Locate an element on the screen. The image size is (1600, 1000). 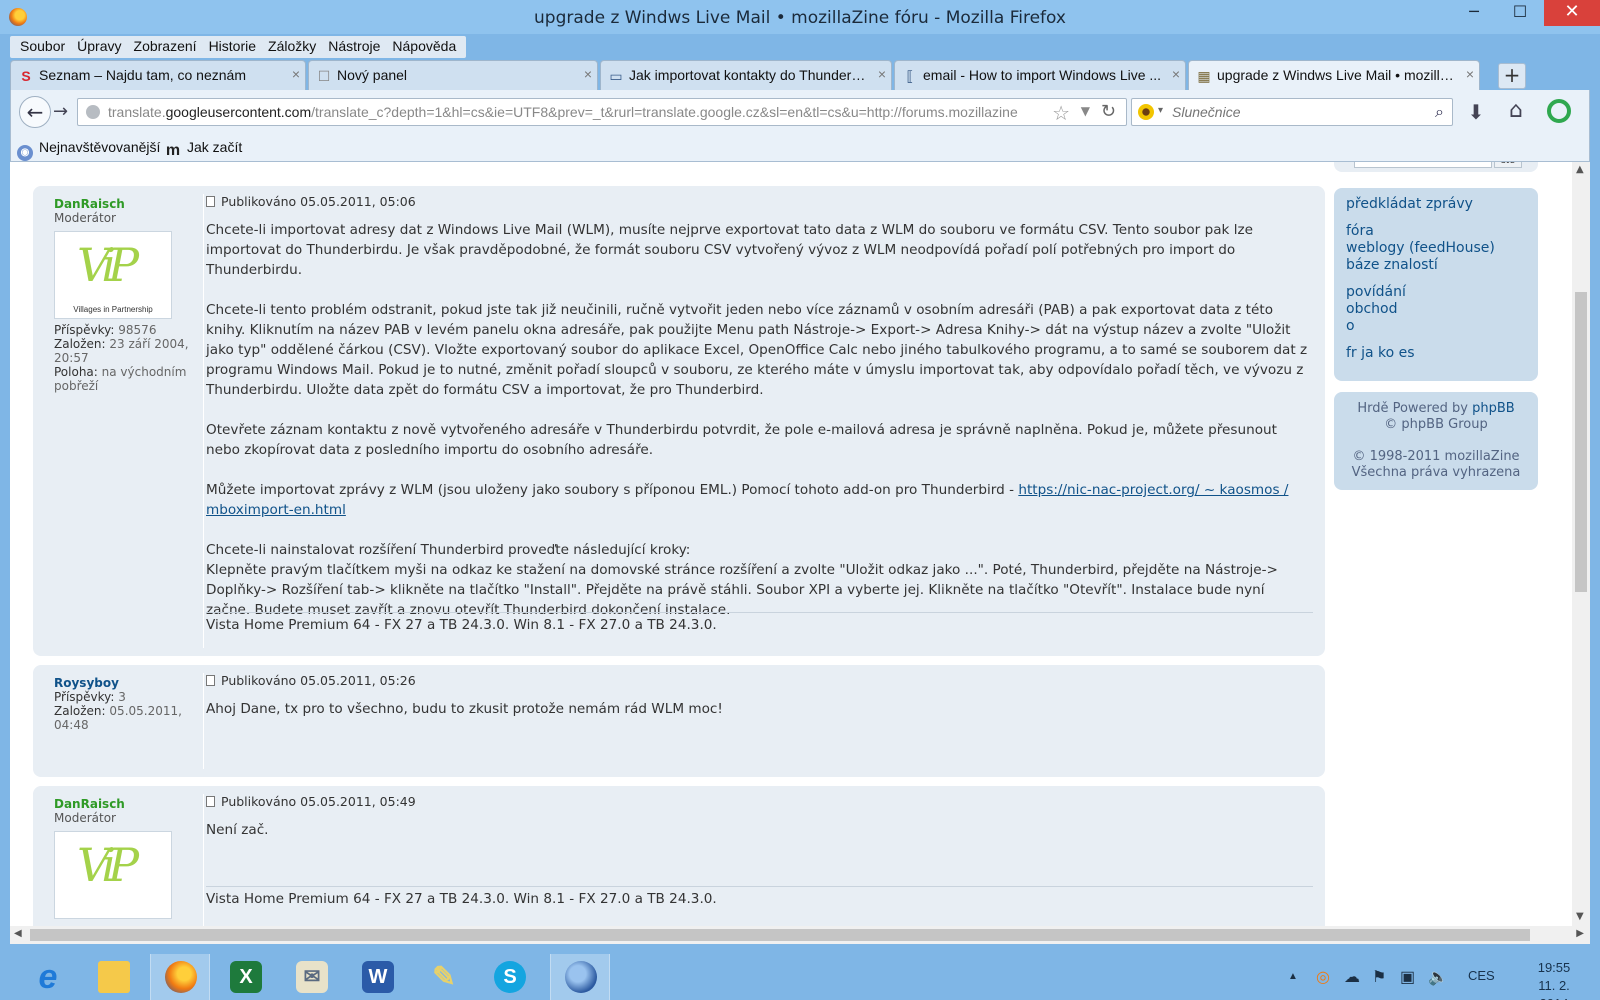
maximize-button: ☐ is located at coordinates (1520, 13).